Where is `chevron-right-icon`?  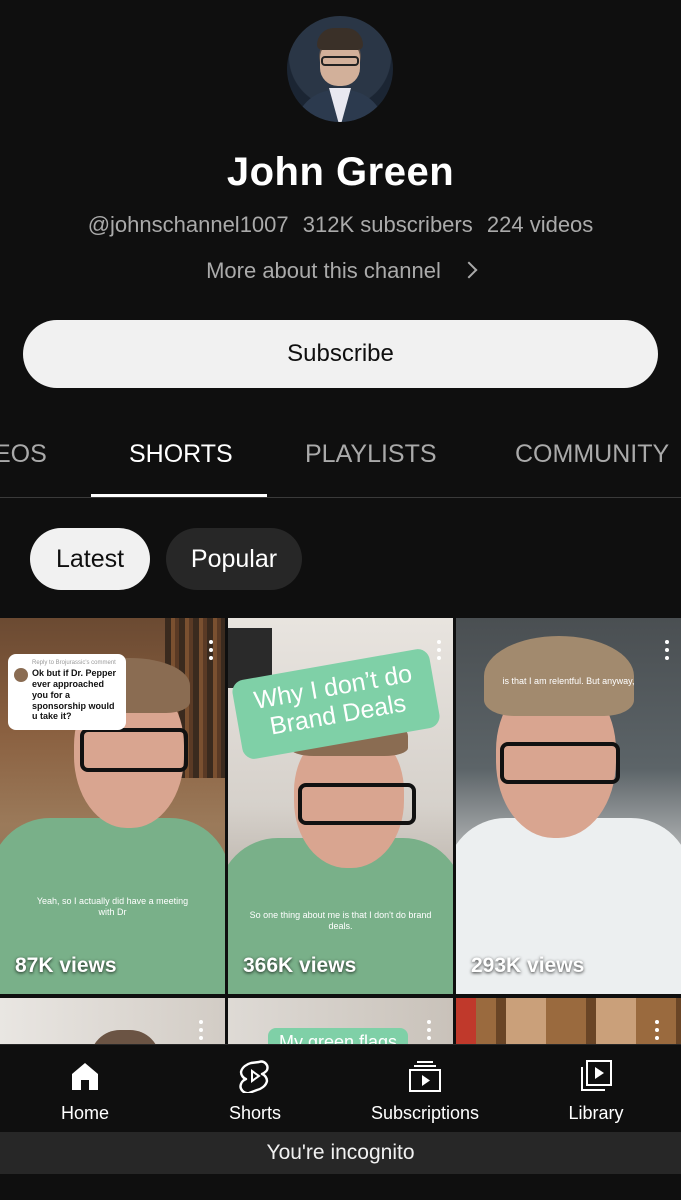 chevron-right-icon is located at coordinates (469, 270).